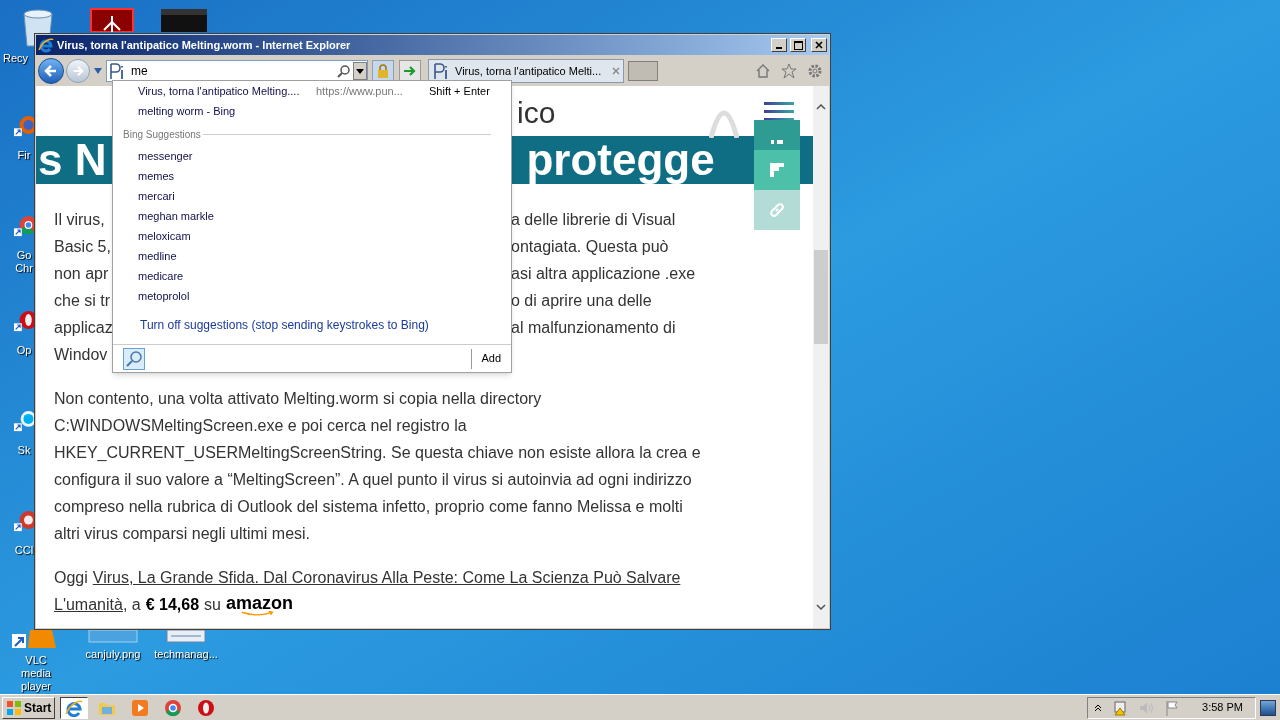 The image size is (1280, 720). I want to click on banner-headline: s N, so click(72, 160).